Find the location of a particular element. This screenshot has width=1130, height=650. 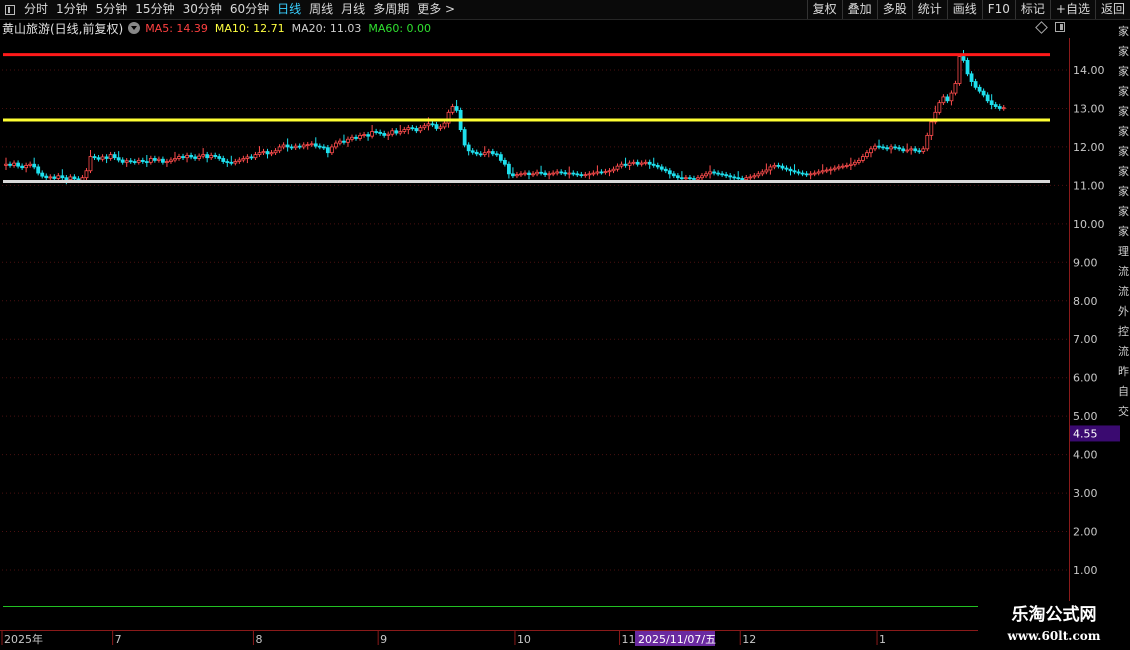

tool-button-0: 复权 is located at coordinates (824, 9).